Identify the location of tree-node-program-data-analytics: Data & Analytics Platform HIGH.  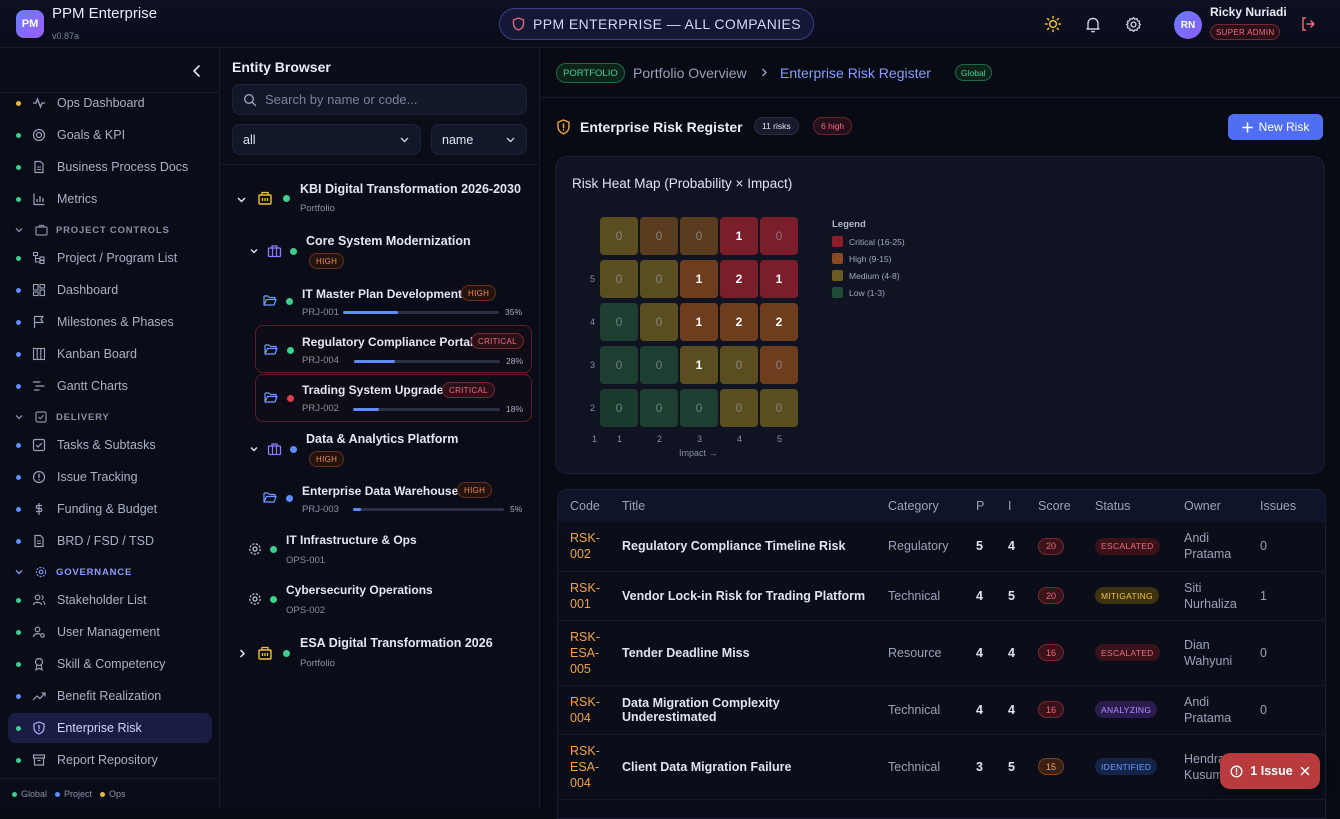
(379, 450).